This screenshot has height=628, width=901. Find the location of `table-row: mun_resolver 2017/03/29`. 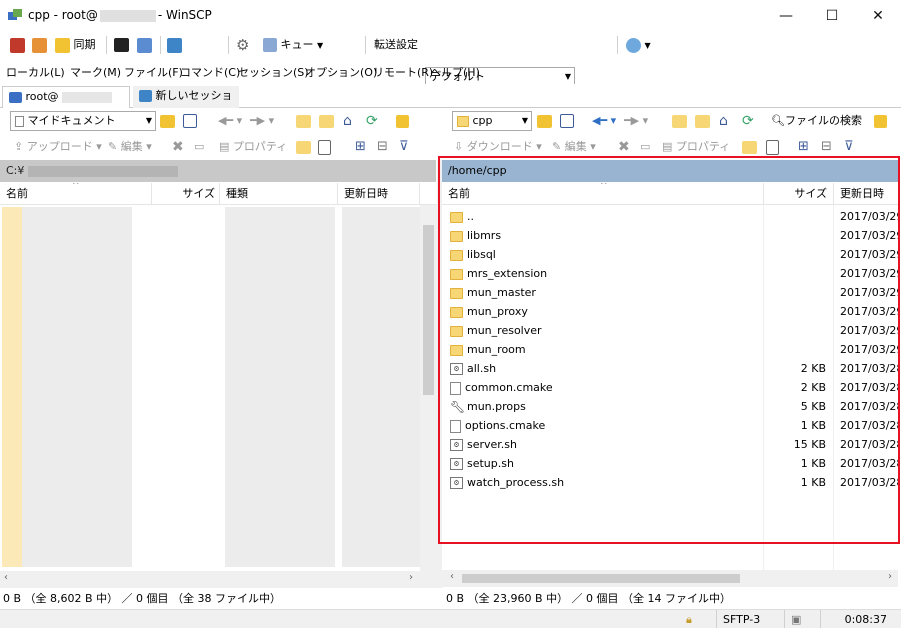

table-row: mun_resolver 2017/03/29 is located at coordinates (670, 330).